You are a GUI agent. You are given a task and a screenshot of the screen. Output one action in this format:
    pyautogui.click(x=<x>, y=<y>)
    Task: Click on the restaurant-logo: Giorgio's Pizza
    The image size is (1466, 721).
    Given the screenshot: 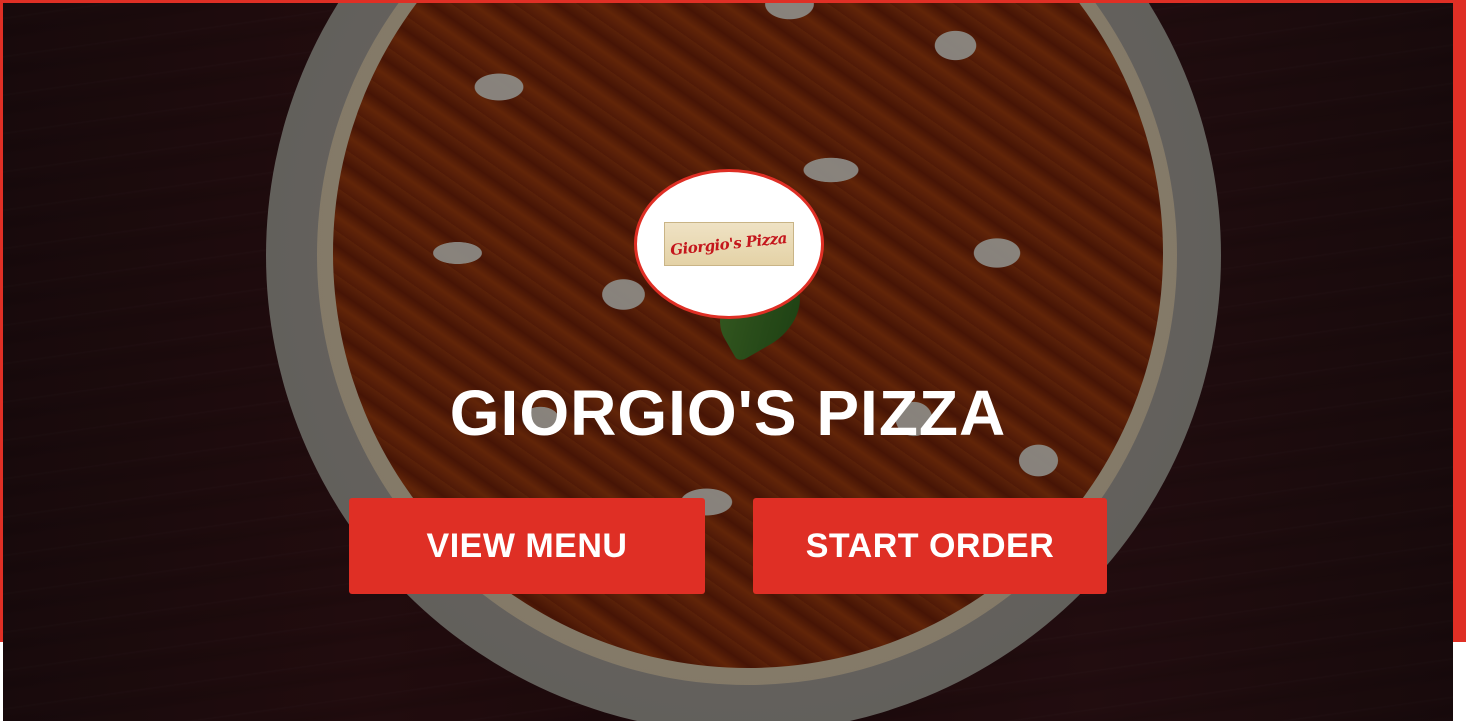 What is the action you would take?
    pyautogui.click(x=729, y=244)
    